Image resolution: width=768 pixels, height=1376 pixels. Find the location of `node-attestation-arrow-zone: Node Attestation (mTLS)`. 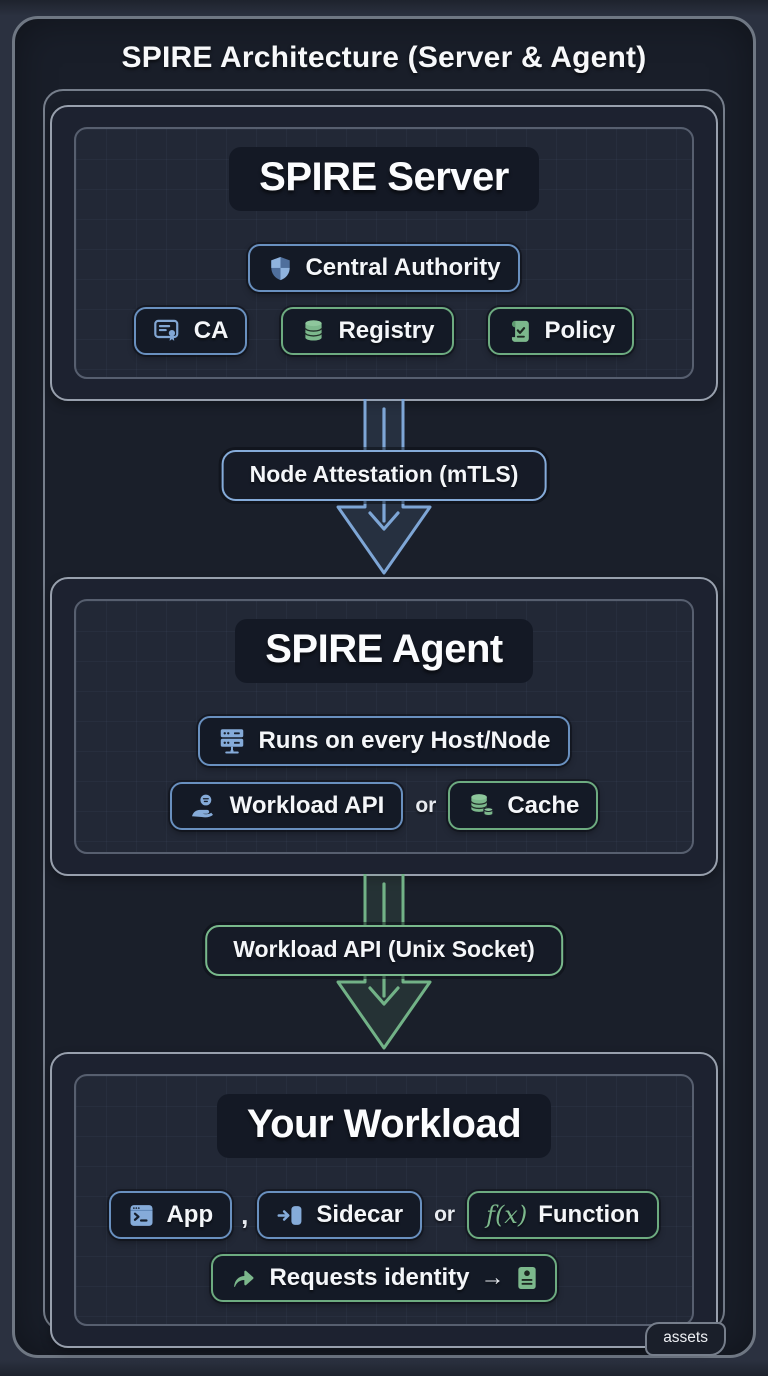

node-attestation-arrow-zone: Node Attestation (mTLS) is located at coordinates (384, 488).